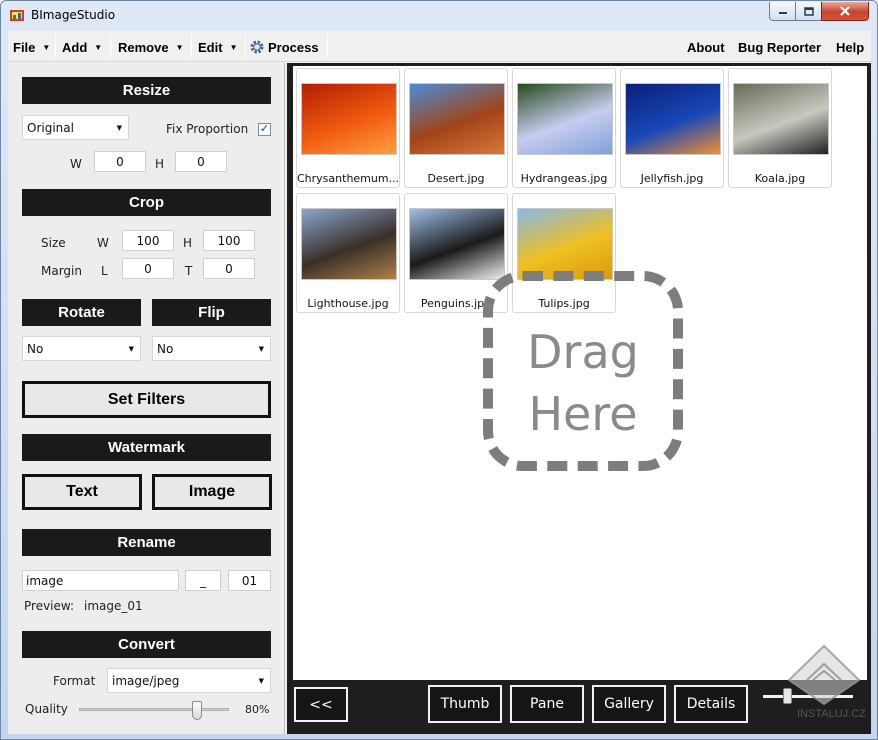 This screenshot has width=878, height=740. What do you see at coordinates (146, 447) in the screenshot?
I see `watermark-header: Watermark` at bounding box center [146, 447].